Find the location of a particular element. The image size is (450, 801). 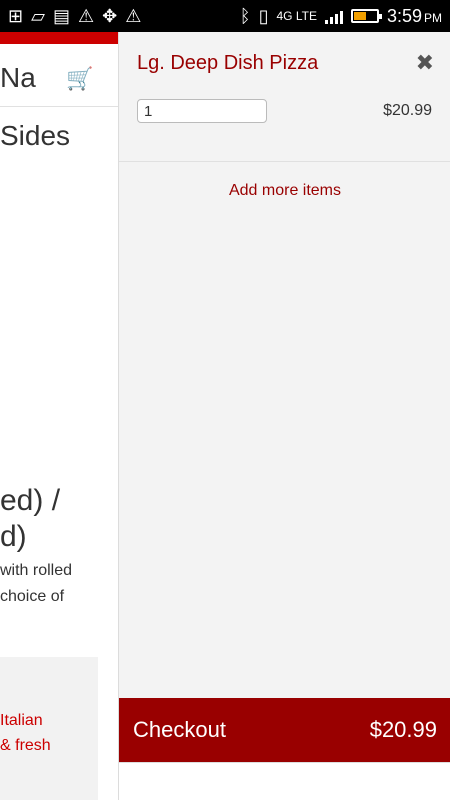

status-bar: ⊞ ▱ ▤ ⚠ ✥ ⚠ ᛒ ▯ 4G LTE 3:59 PM is located at coordinates (225, 16).